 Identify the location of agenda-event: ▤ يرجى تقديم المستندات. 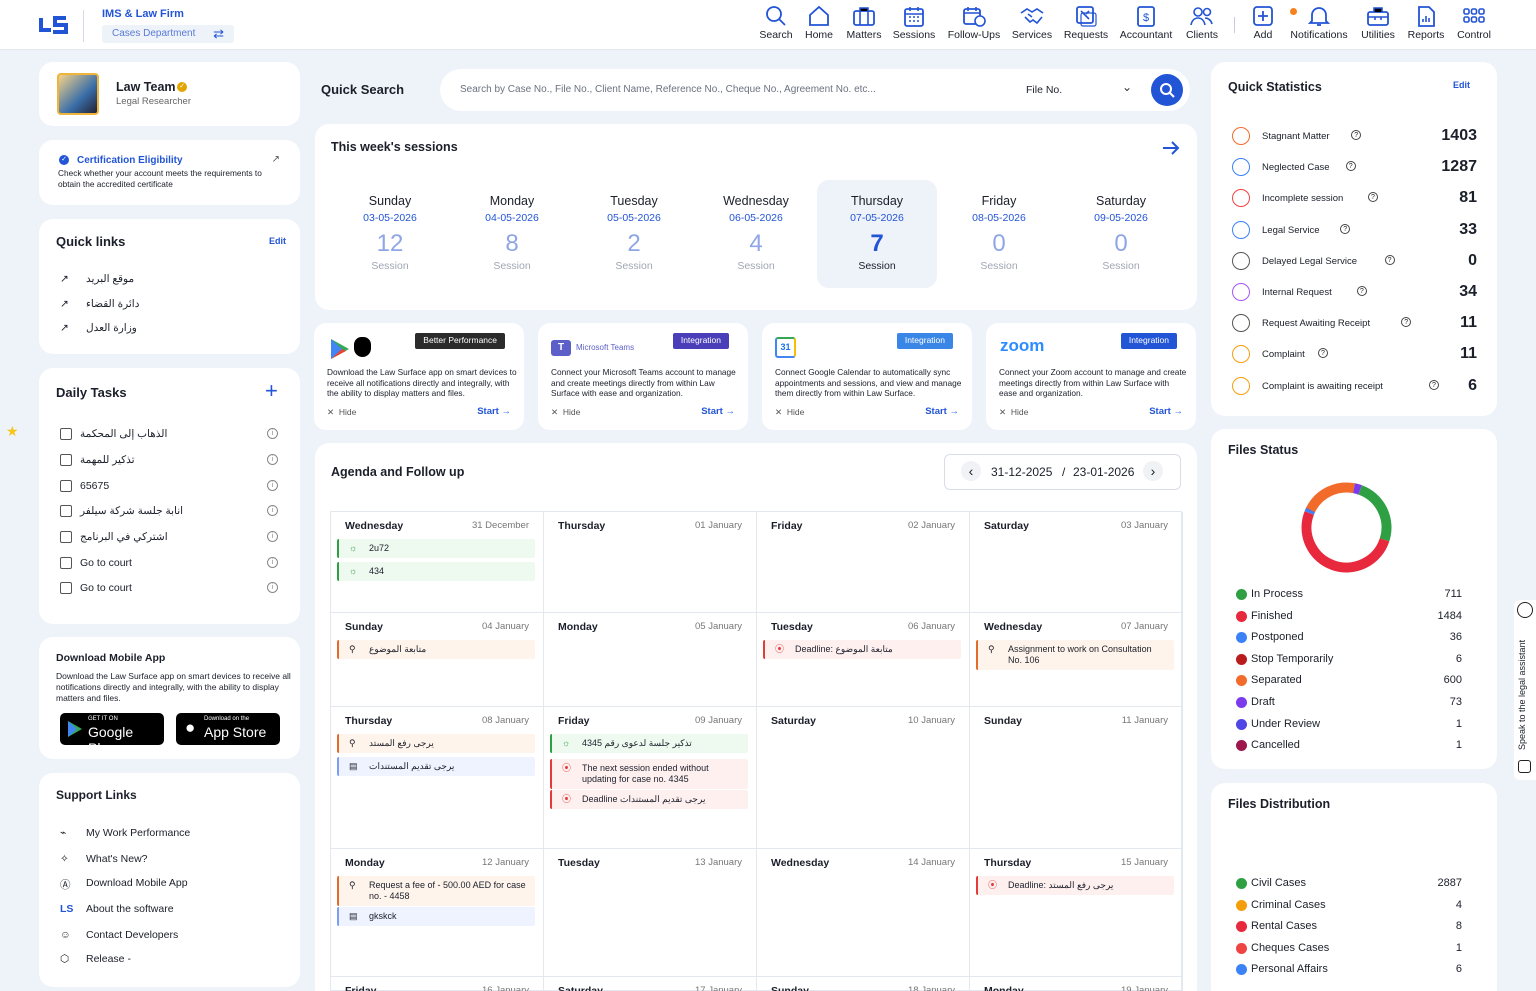
(436, 766).